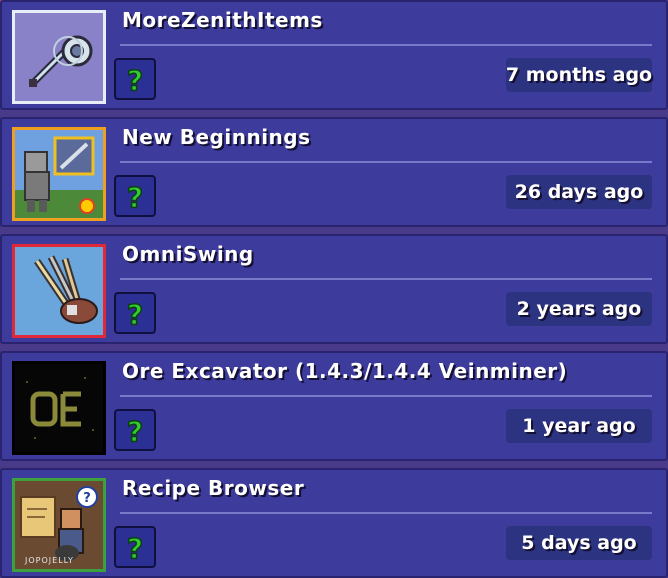 The image size is (668, 578). I want to click on armored-character-icon, so click(59, 174).